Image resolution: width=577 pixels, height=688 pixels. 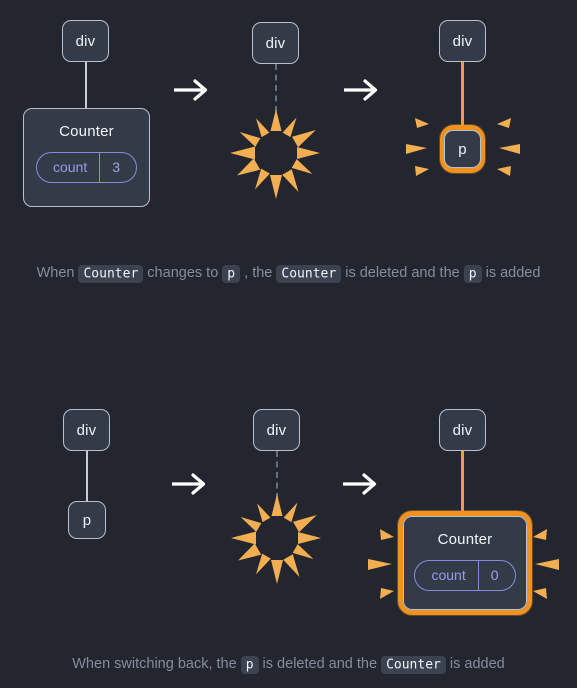 I want to click on row2-delete-burst, so click(x=277, y=540).